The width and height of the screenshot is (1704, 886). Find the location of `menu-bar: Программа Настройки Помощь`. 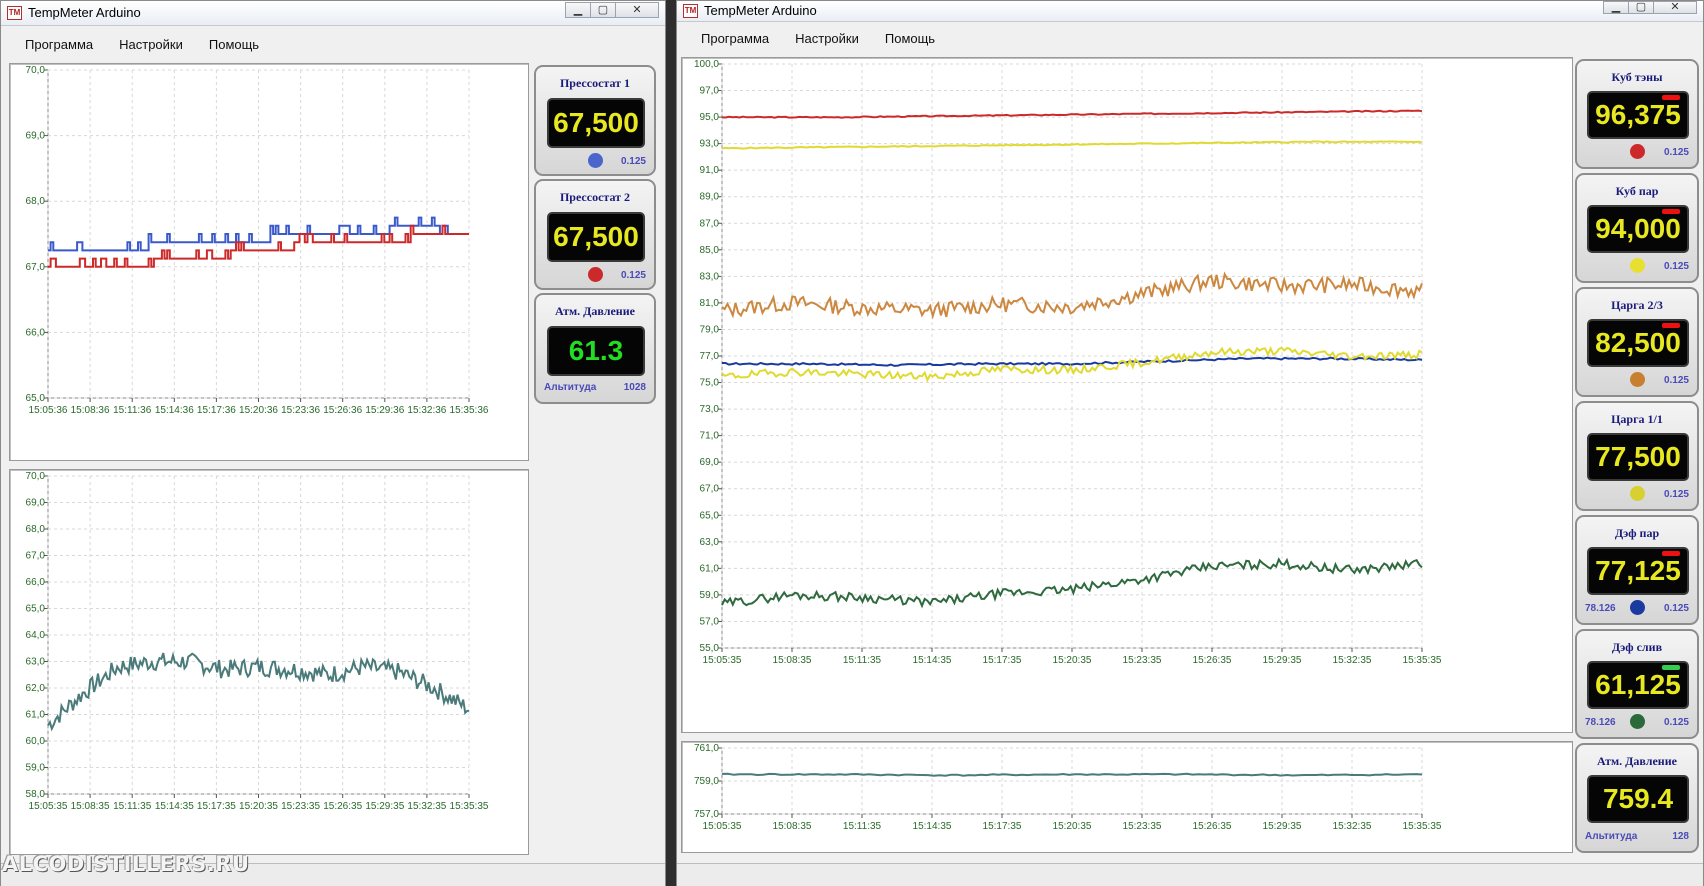

menu-bar: Программа Настройки Помощь is located at coordinates (815, 39).